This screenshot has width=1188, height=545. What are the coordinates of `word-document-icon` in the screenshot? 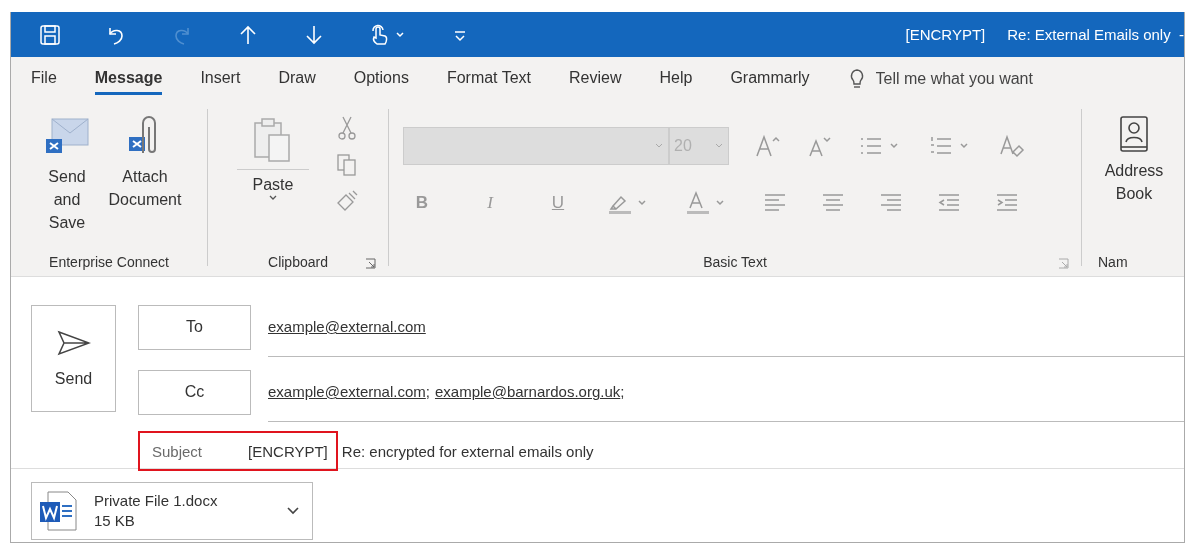 It's located at (58, 511).